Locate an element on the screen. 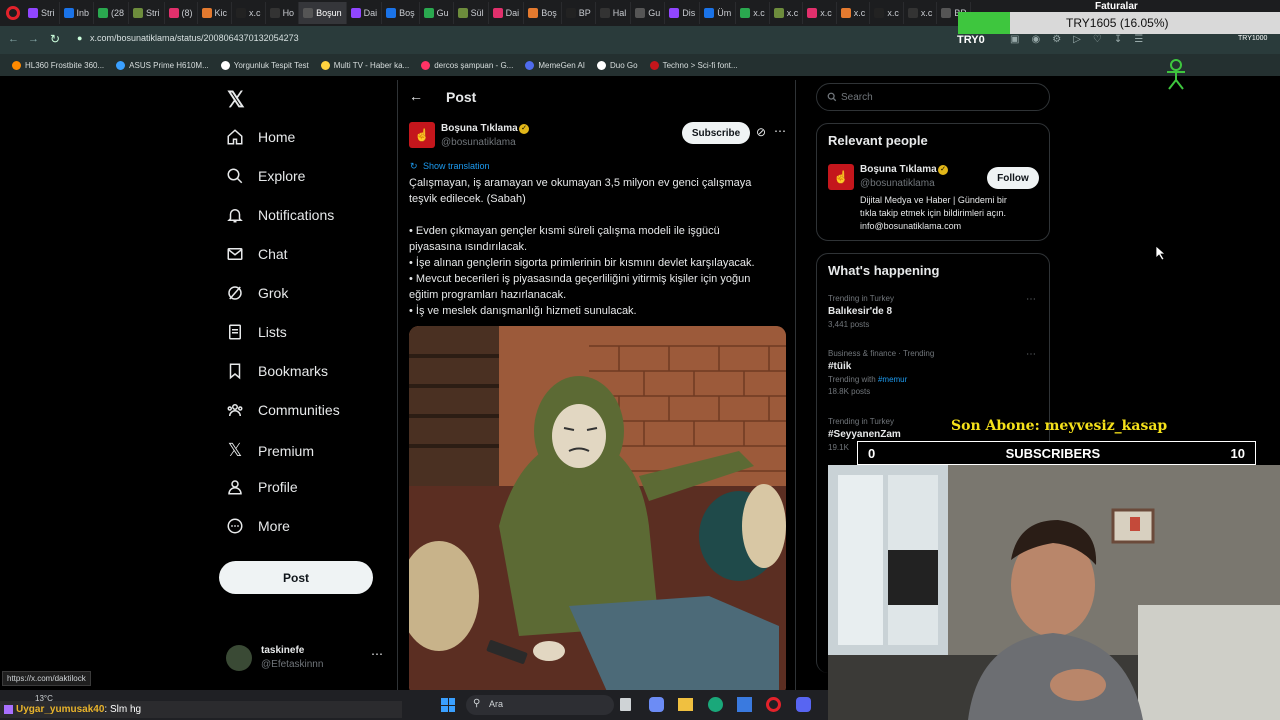 The height and width of the screenshot is (720, 1280). subscribe-button: Subscribe is located at coordinates (716, 133).